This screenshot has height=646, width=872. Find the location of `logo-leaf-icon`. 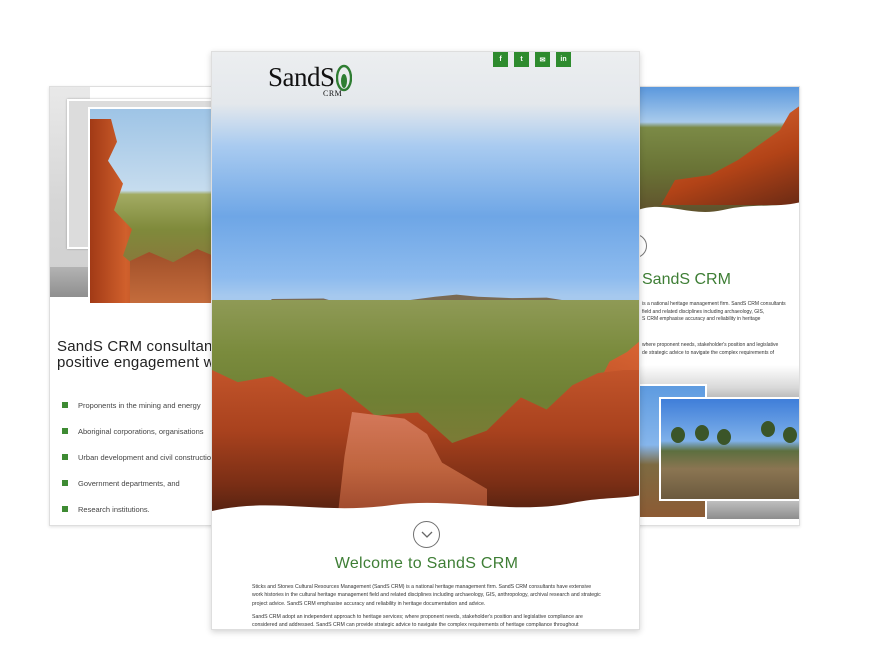

logo-leaf-icon is located at coordinates (343, 78).